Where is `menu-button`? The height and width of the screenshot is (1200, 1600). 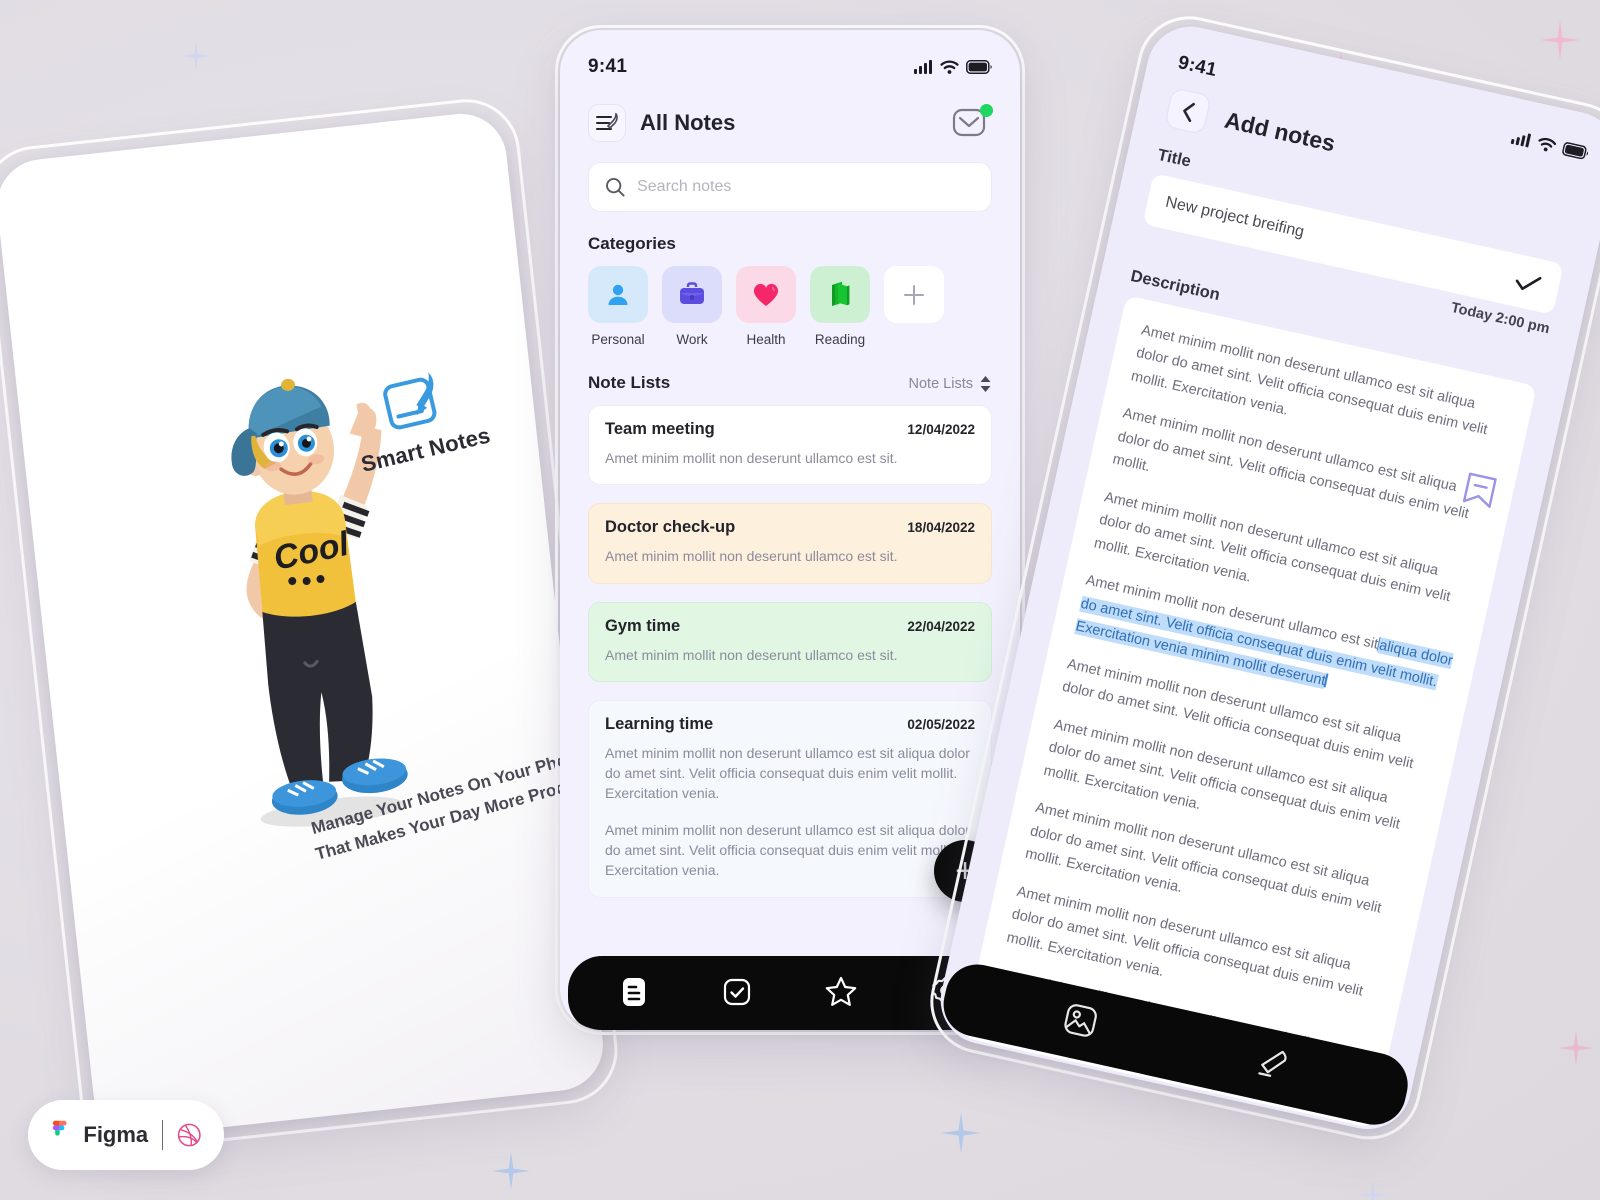 menu-button is located at coordinates (607, 123).